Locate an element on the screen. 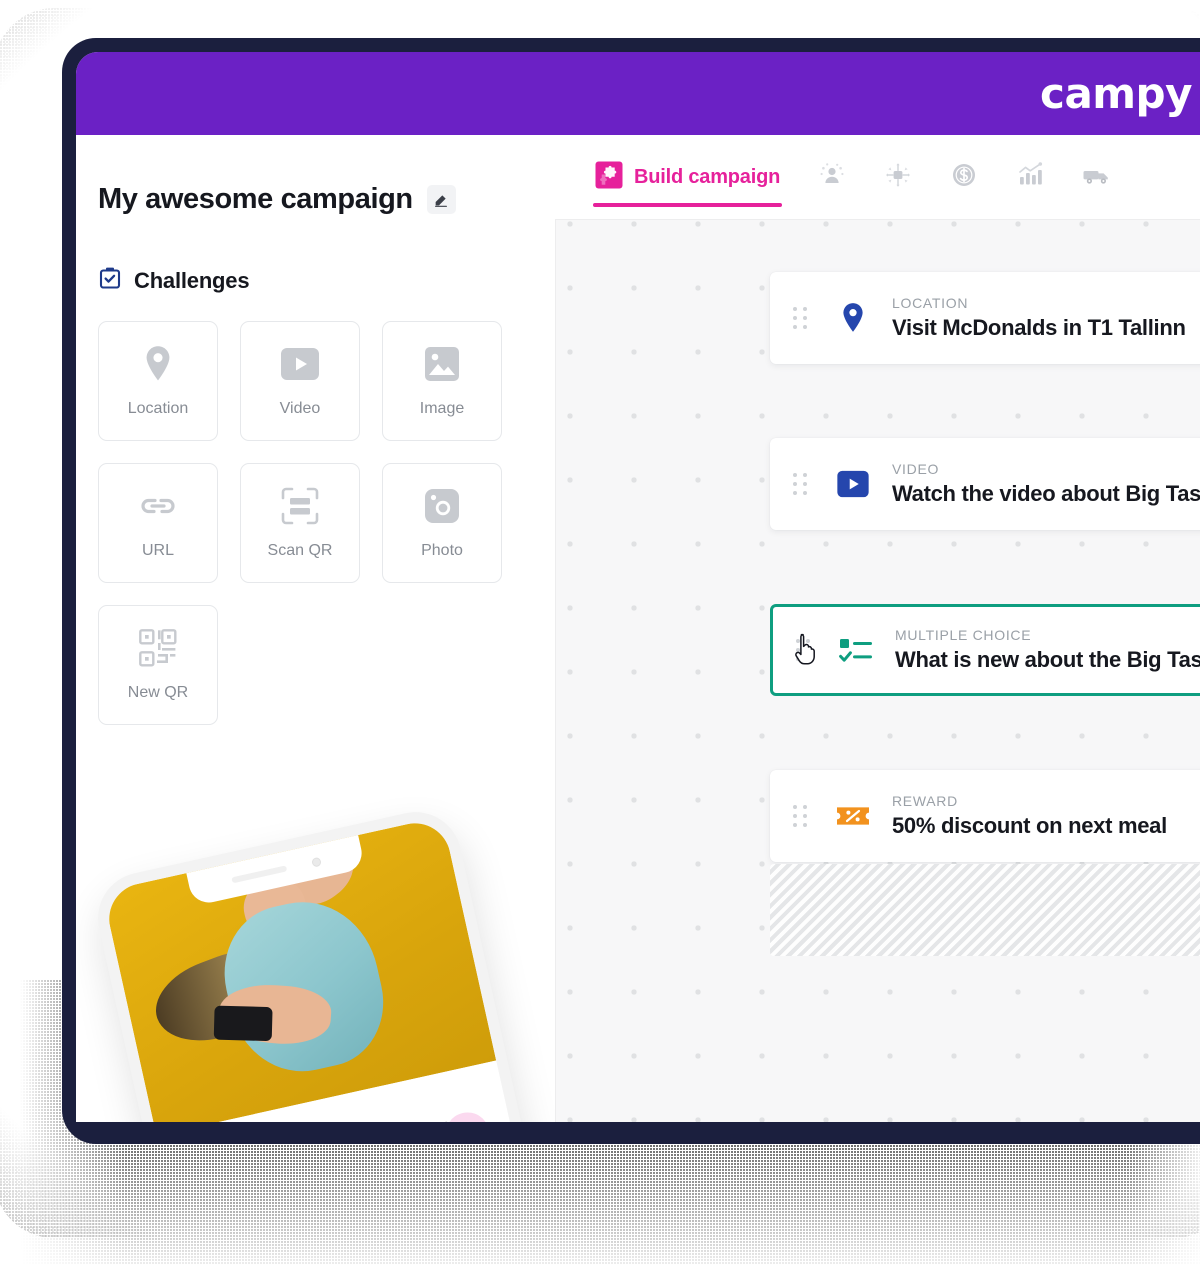  palette-tile-scan-qr: Scan QR is located at coordinates (300, 523).